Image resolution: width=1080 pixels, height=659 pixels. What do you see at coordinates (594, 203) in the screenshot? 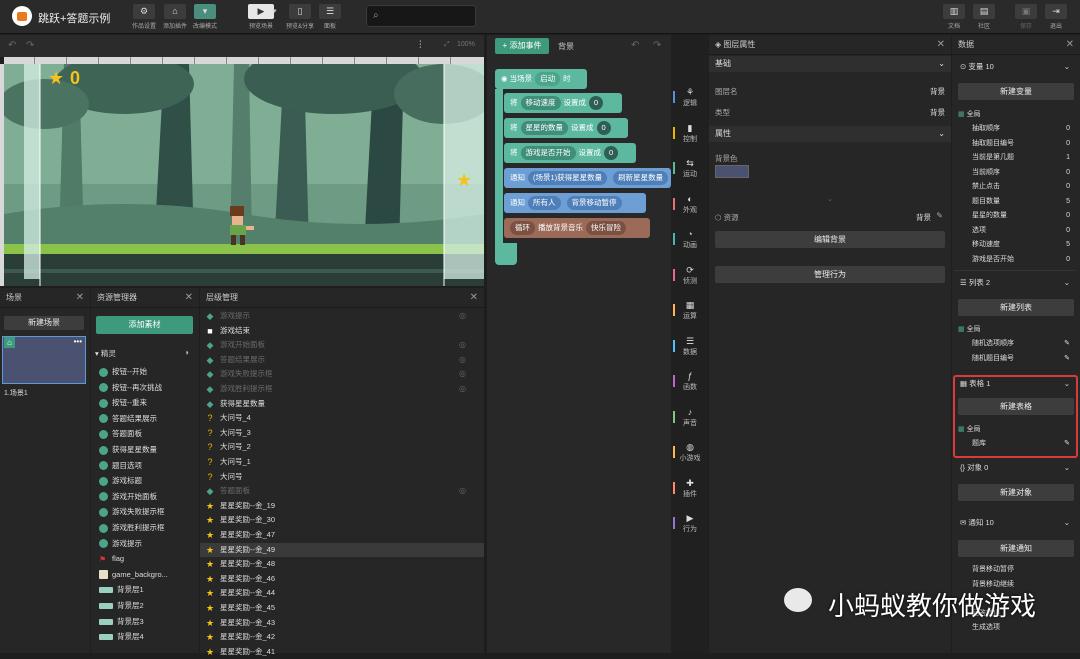
I see `notify-message-dropdown: 背景移动暂停` at bounding box center [594, 203].